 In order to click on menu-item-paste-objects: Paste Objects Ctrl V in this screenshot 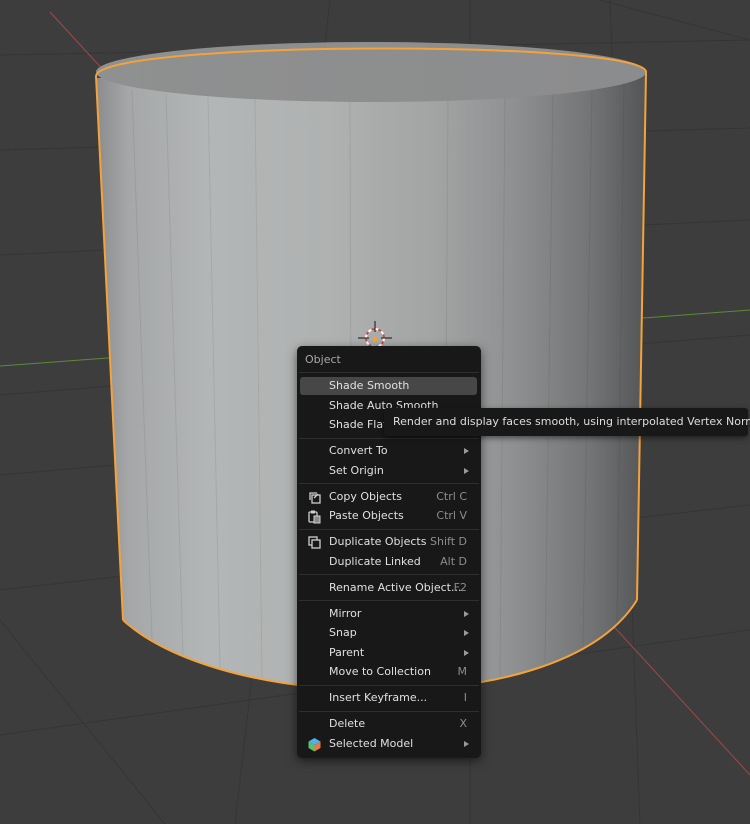, I will do `click(388, 516)`.